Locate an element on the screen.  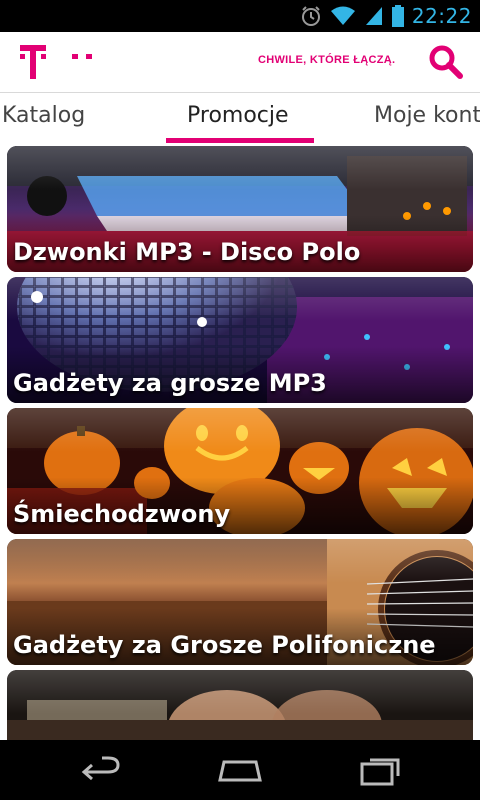
promo-title: Dzwonki MP3 - Disco Polo is located at coordinates (187, 252).